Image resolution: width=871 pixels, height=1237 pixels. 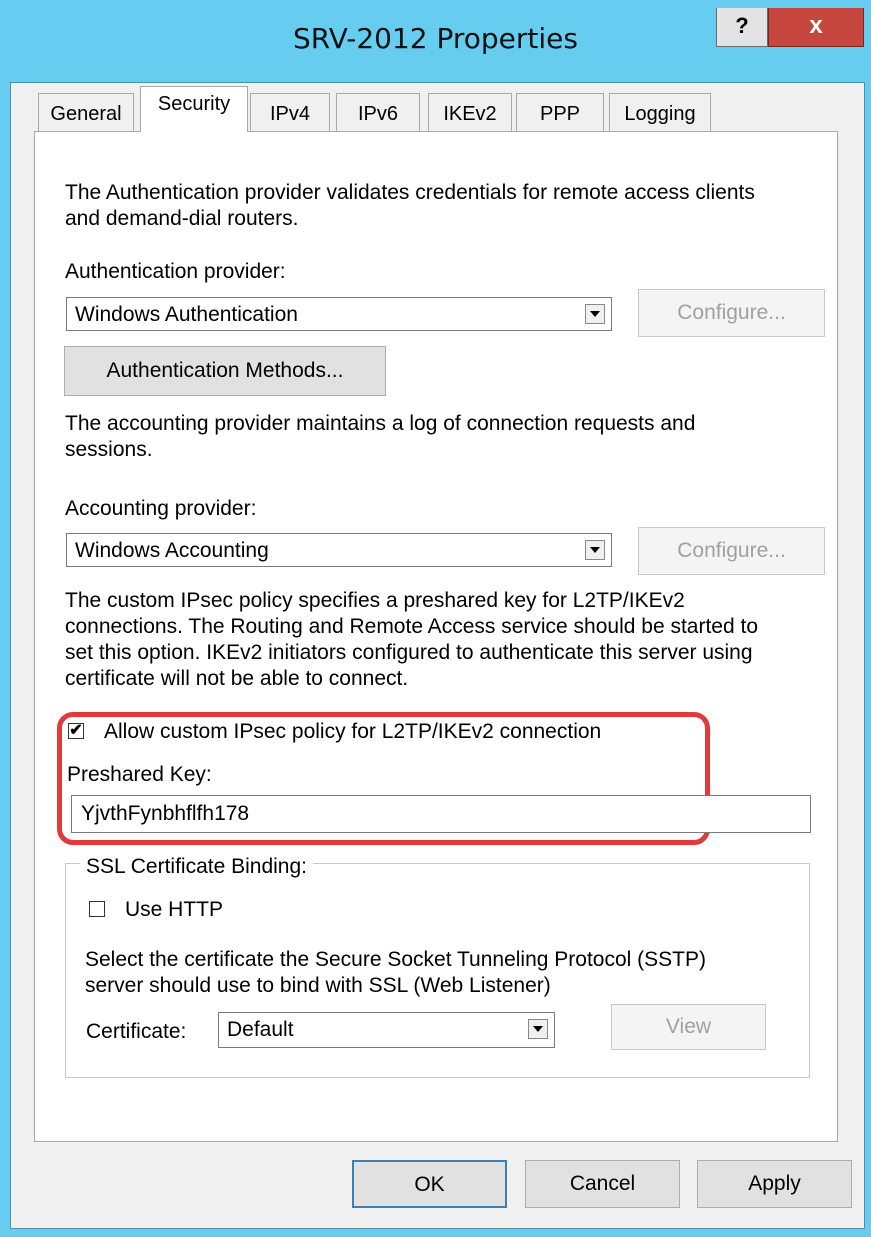 I want to click on auth-provider-label: Authentication provider:, so click(x=175, y=271).